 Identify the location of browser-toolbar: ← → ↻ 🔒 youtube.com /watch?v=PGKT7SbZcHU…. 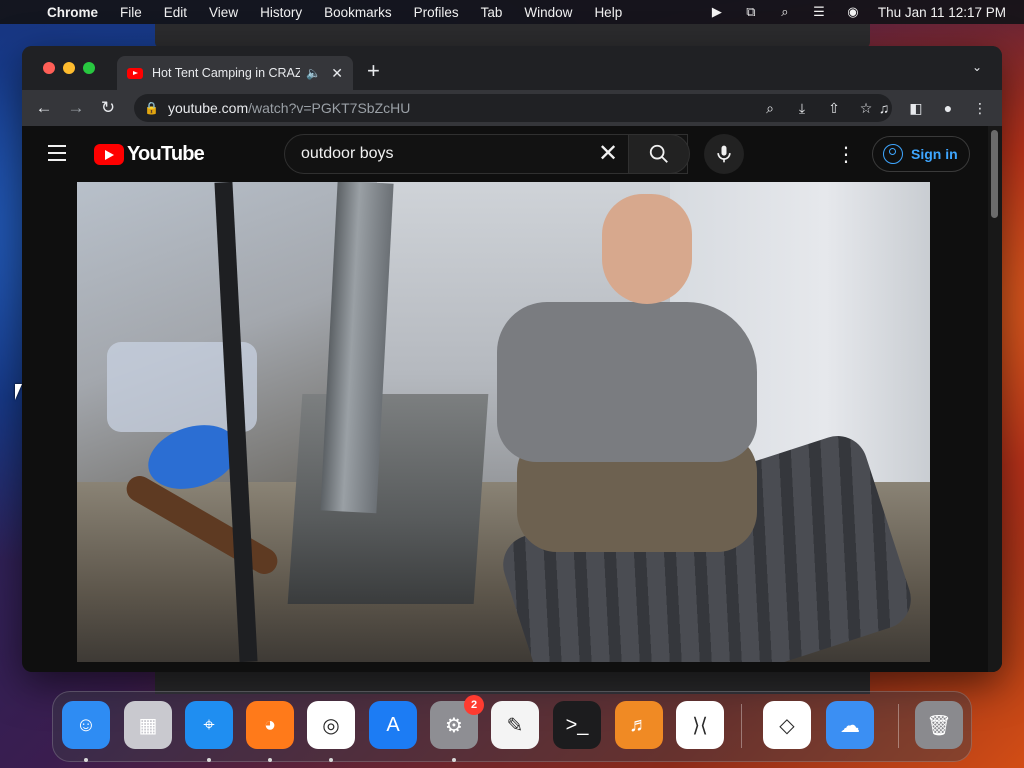
(512, 108).